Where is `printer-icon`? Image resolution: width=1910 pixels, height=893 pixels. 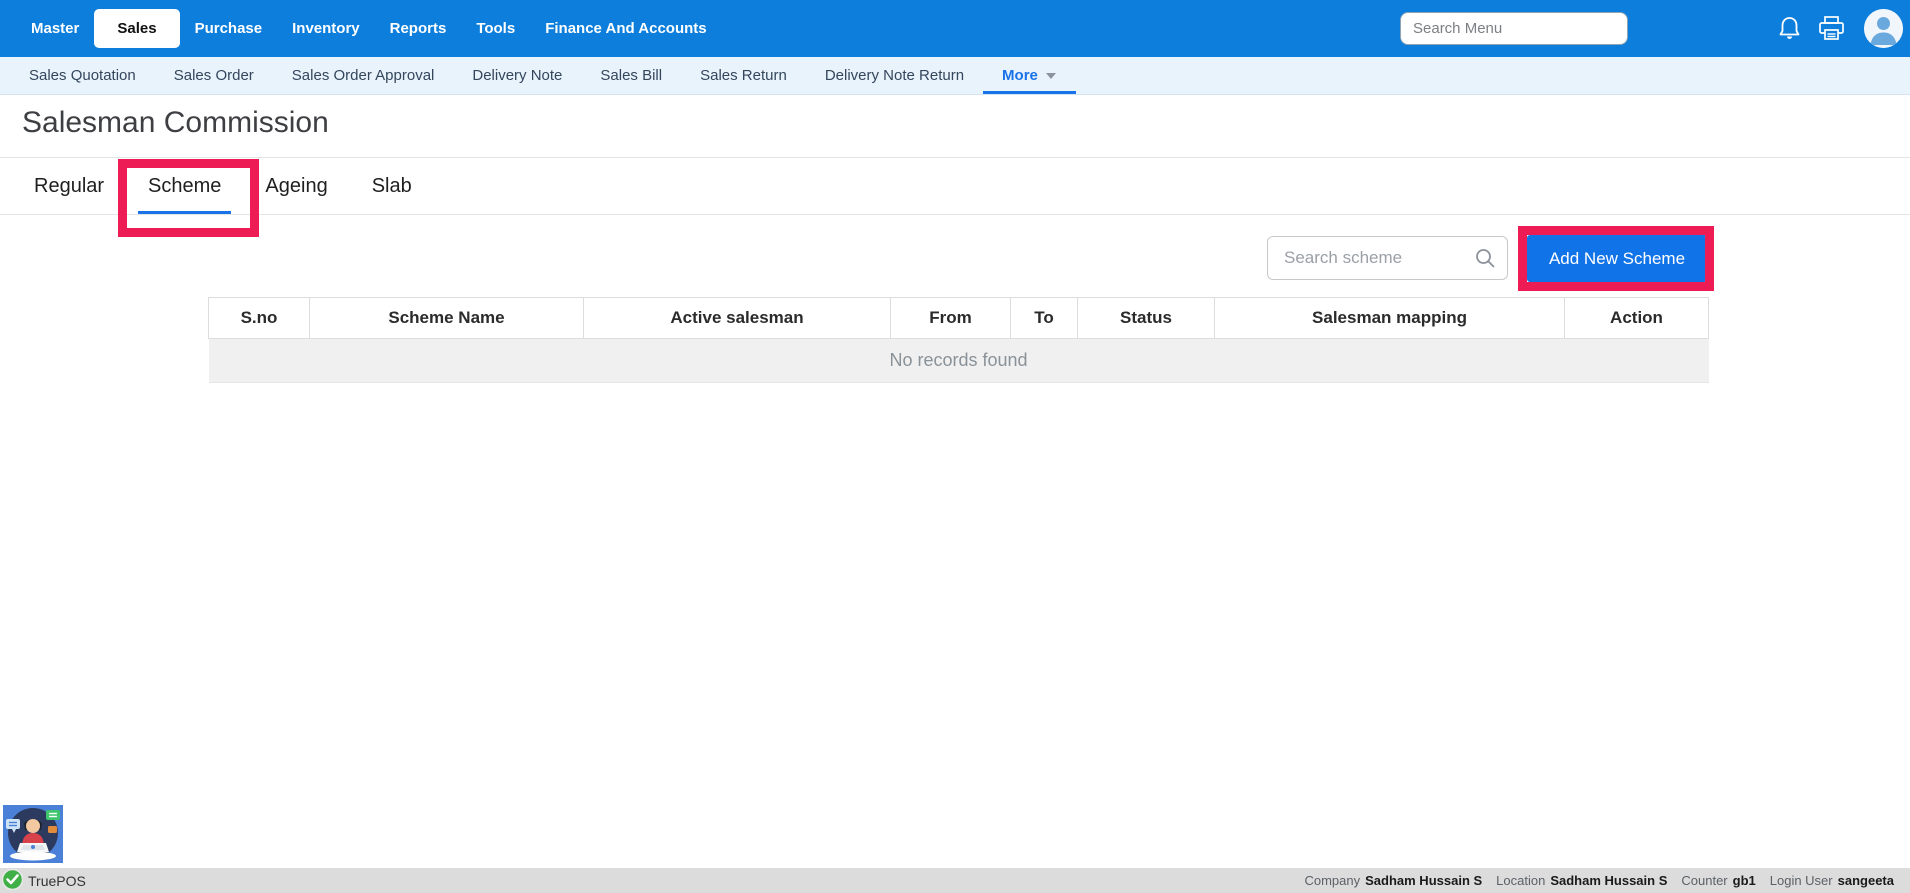
printer-icon is located at coordinates (1831, 28).